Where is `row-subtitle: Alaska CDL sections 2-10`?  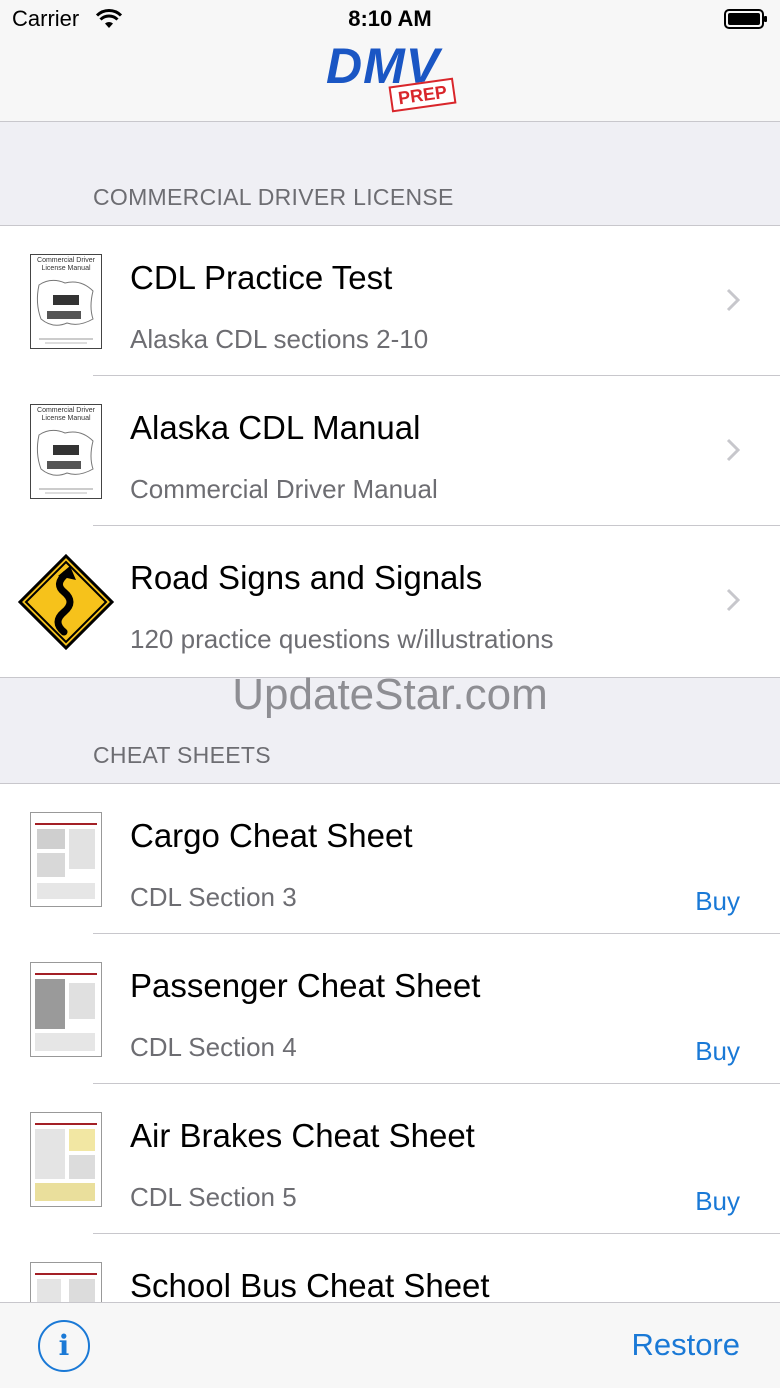 row-subtitle: Alaska CDL sections 2-10 is located at coordinates (279, 339).